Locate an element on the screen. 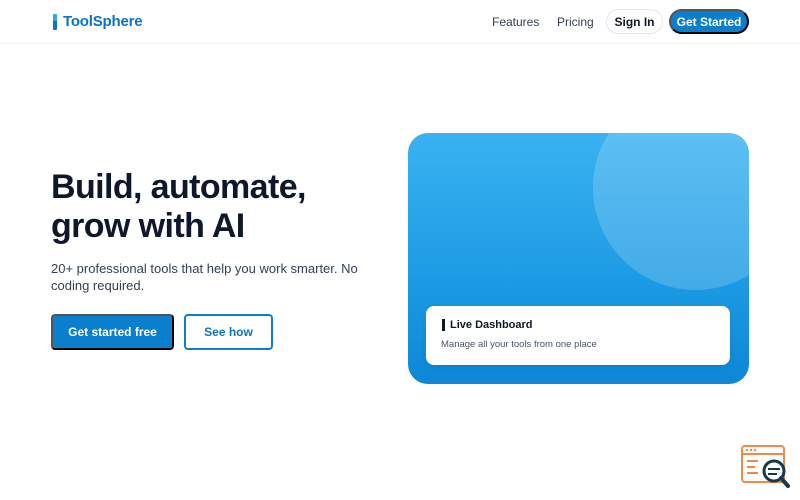  dashboard-bar-icon is located at coordinates (443, 325).